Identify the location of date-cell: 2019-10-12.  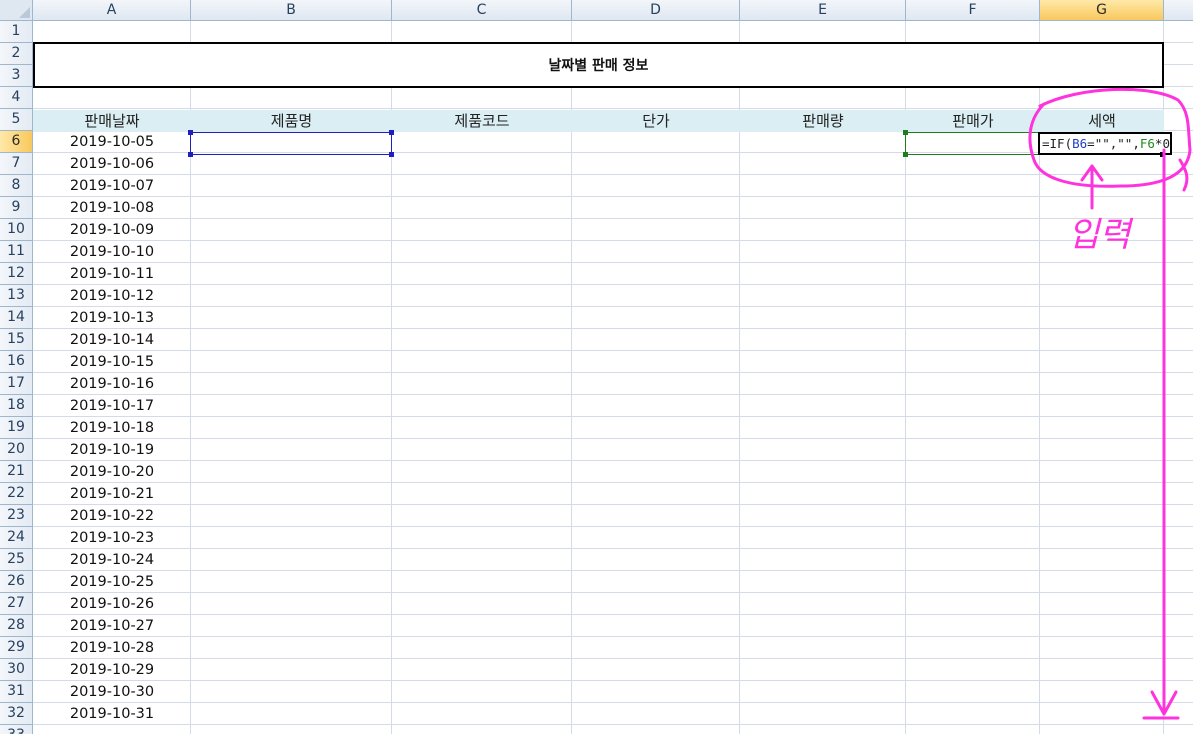
(112, 296).